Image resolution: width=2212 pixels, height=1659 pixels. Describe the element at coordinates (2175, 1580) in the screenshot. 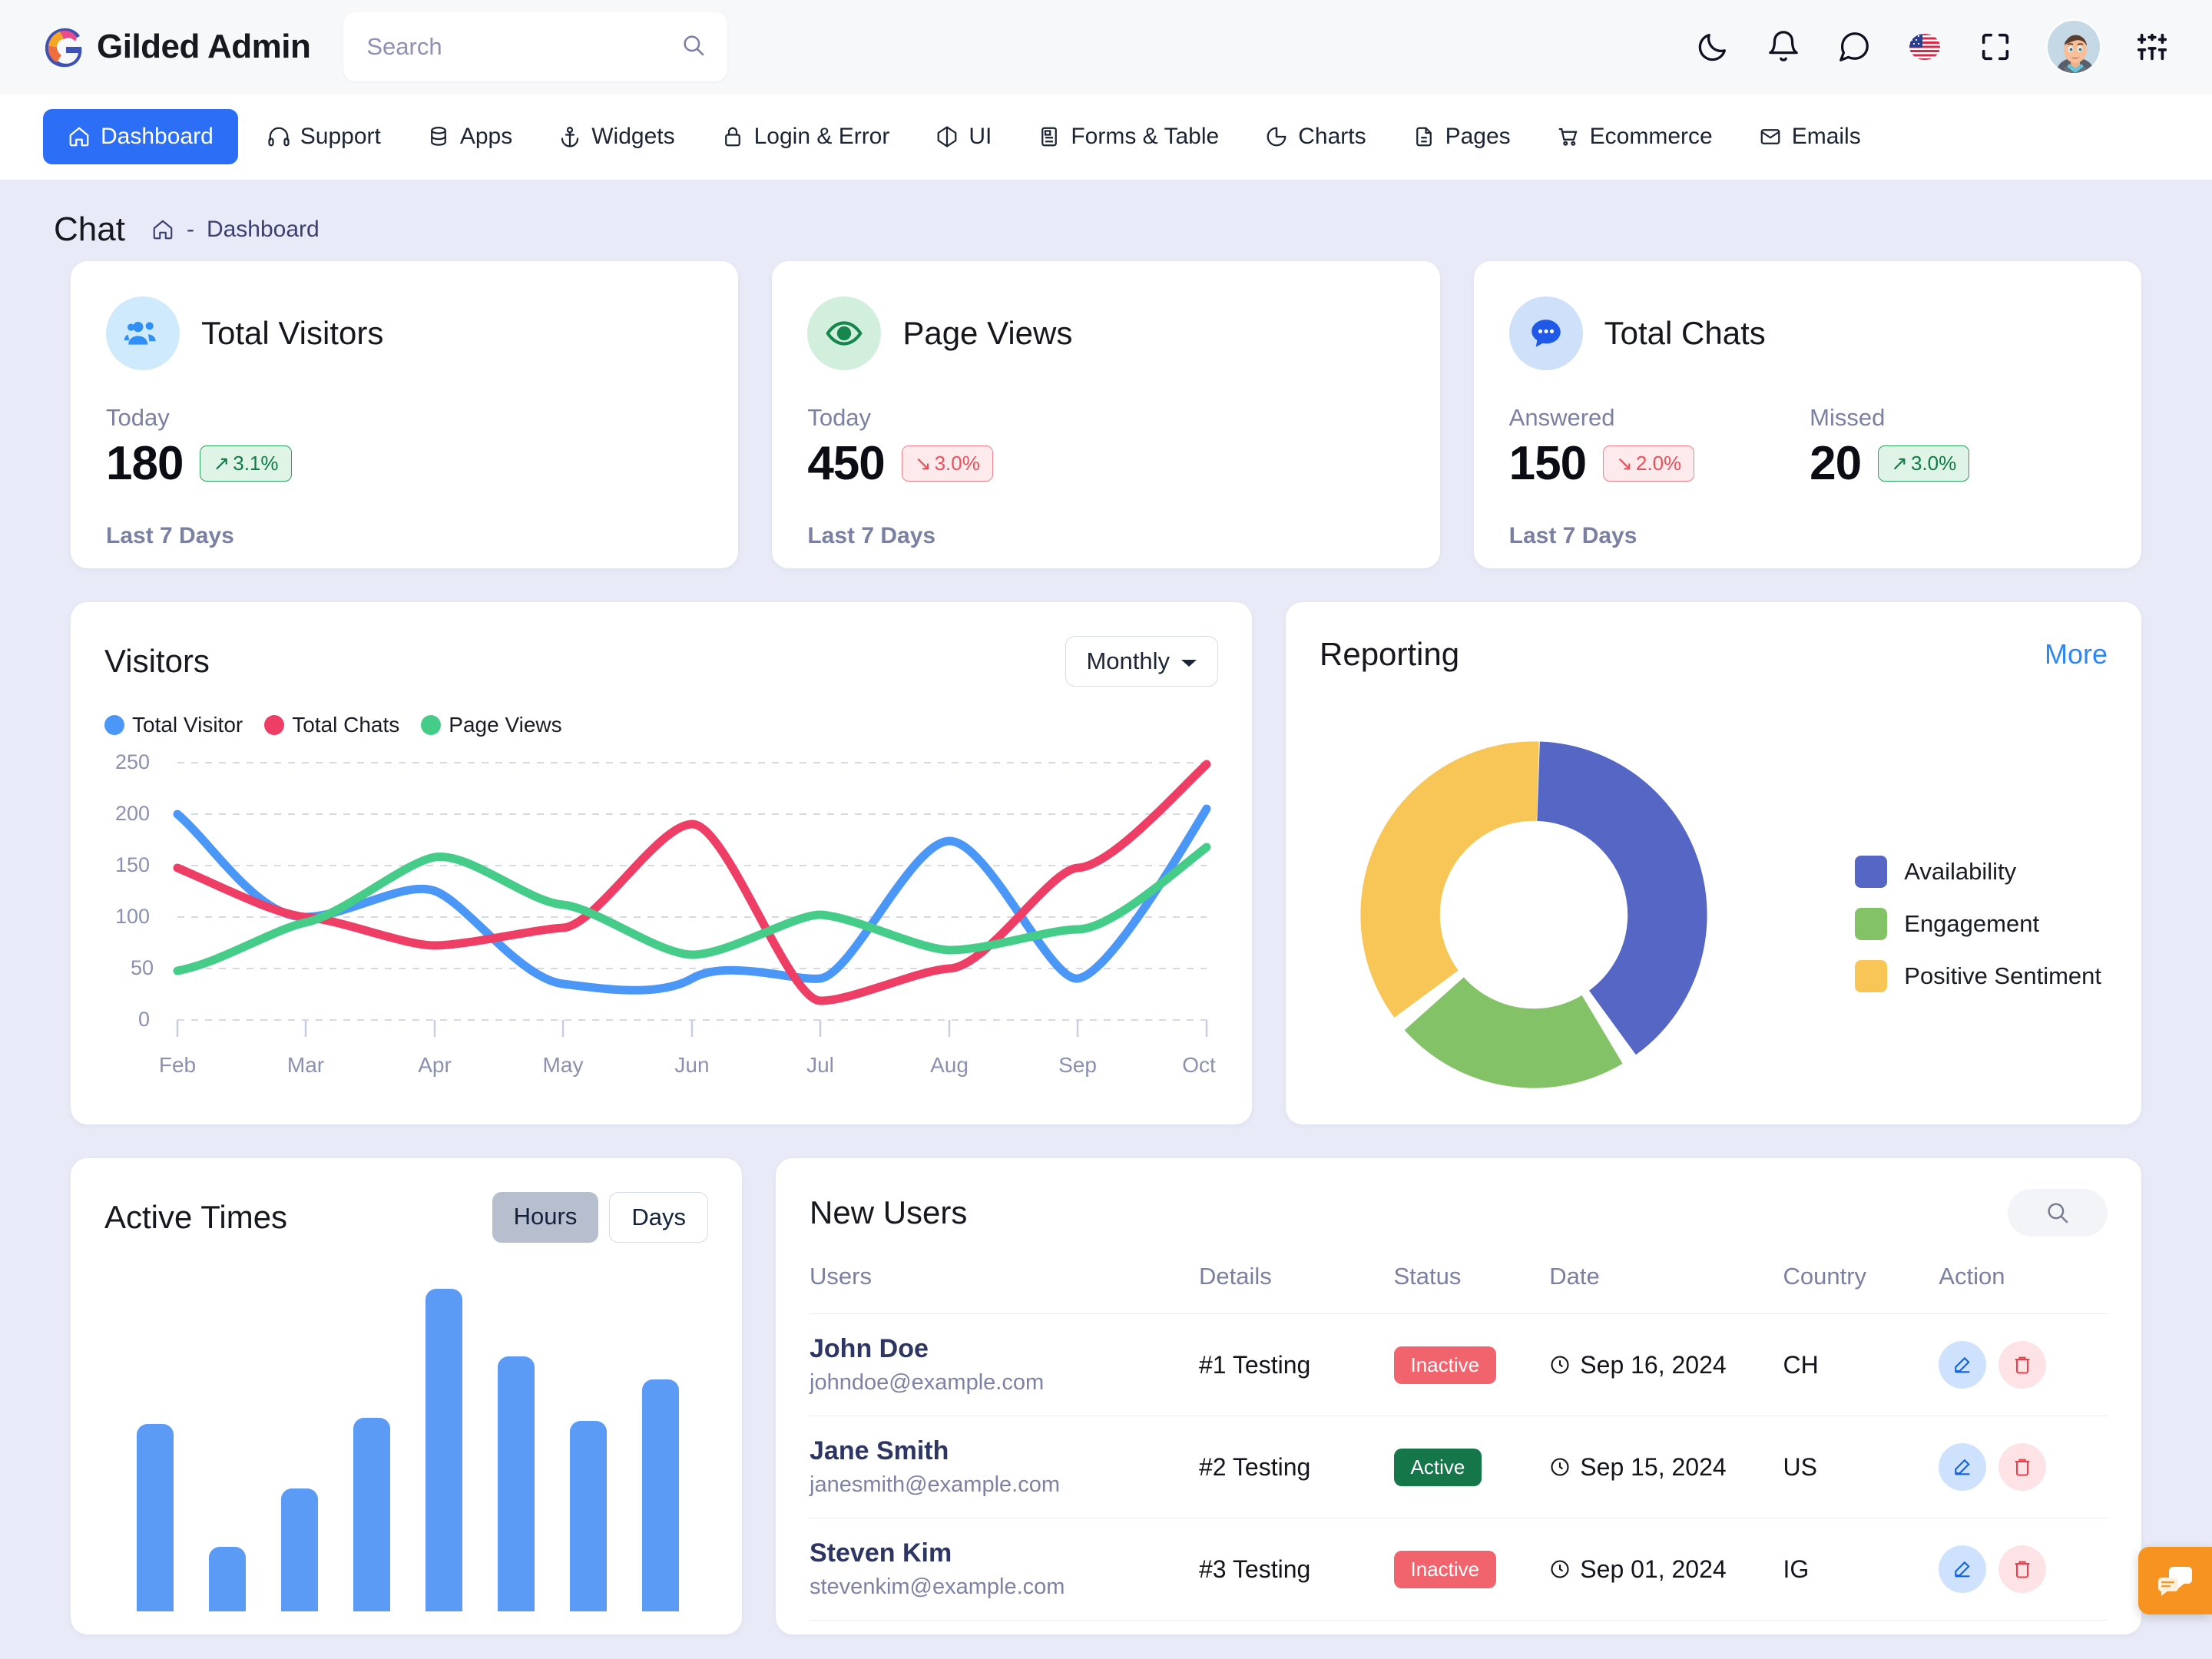

I see `chat-support-fab` at that location.